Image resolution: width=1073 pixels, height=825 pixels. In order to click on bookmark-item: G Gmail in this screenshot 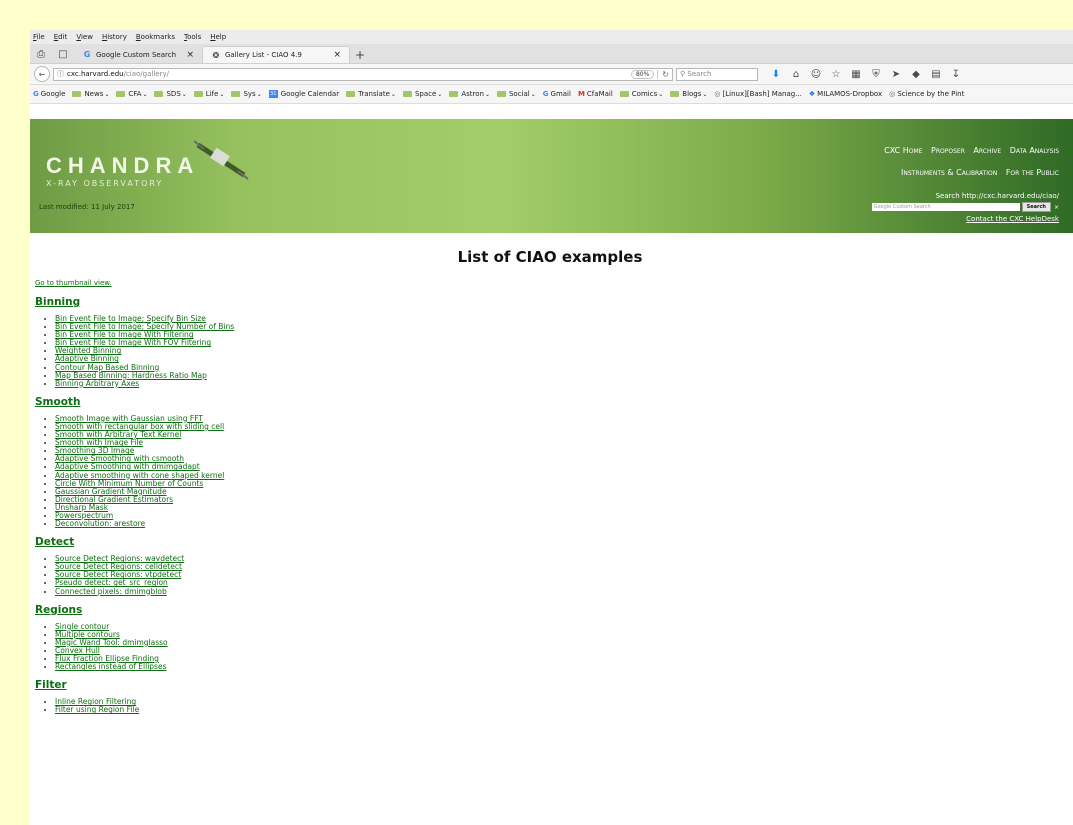, I will do `click(557, 94)`.